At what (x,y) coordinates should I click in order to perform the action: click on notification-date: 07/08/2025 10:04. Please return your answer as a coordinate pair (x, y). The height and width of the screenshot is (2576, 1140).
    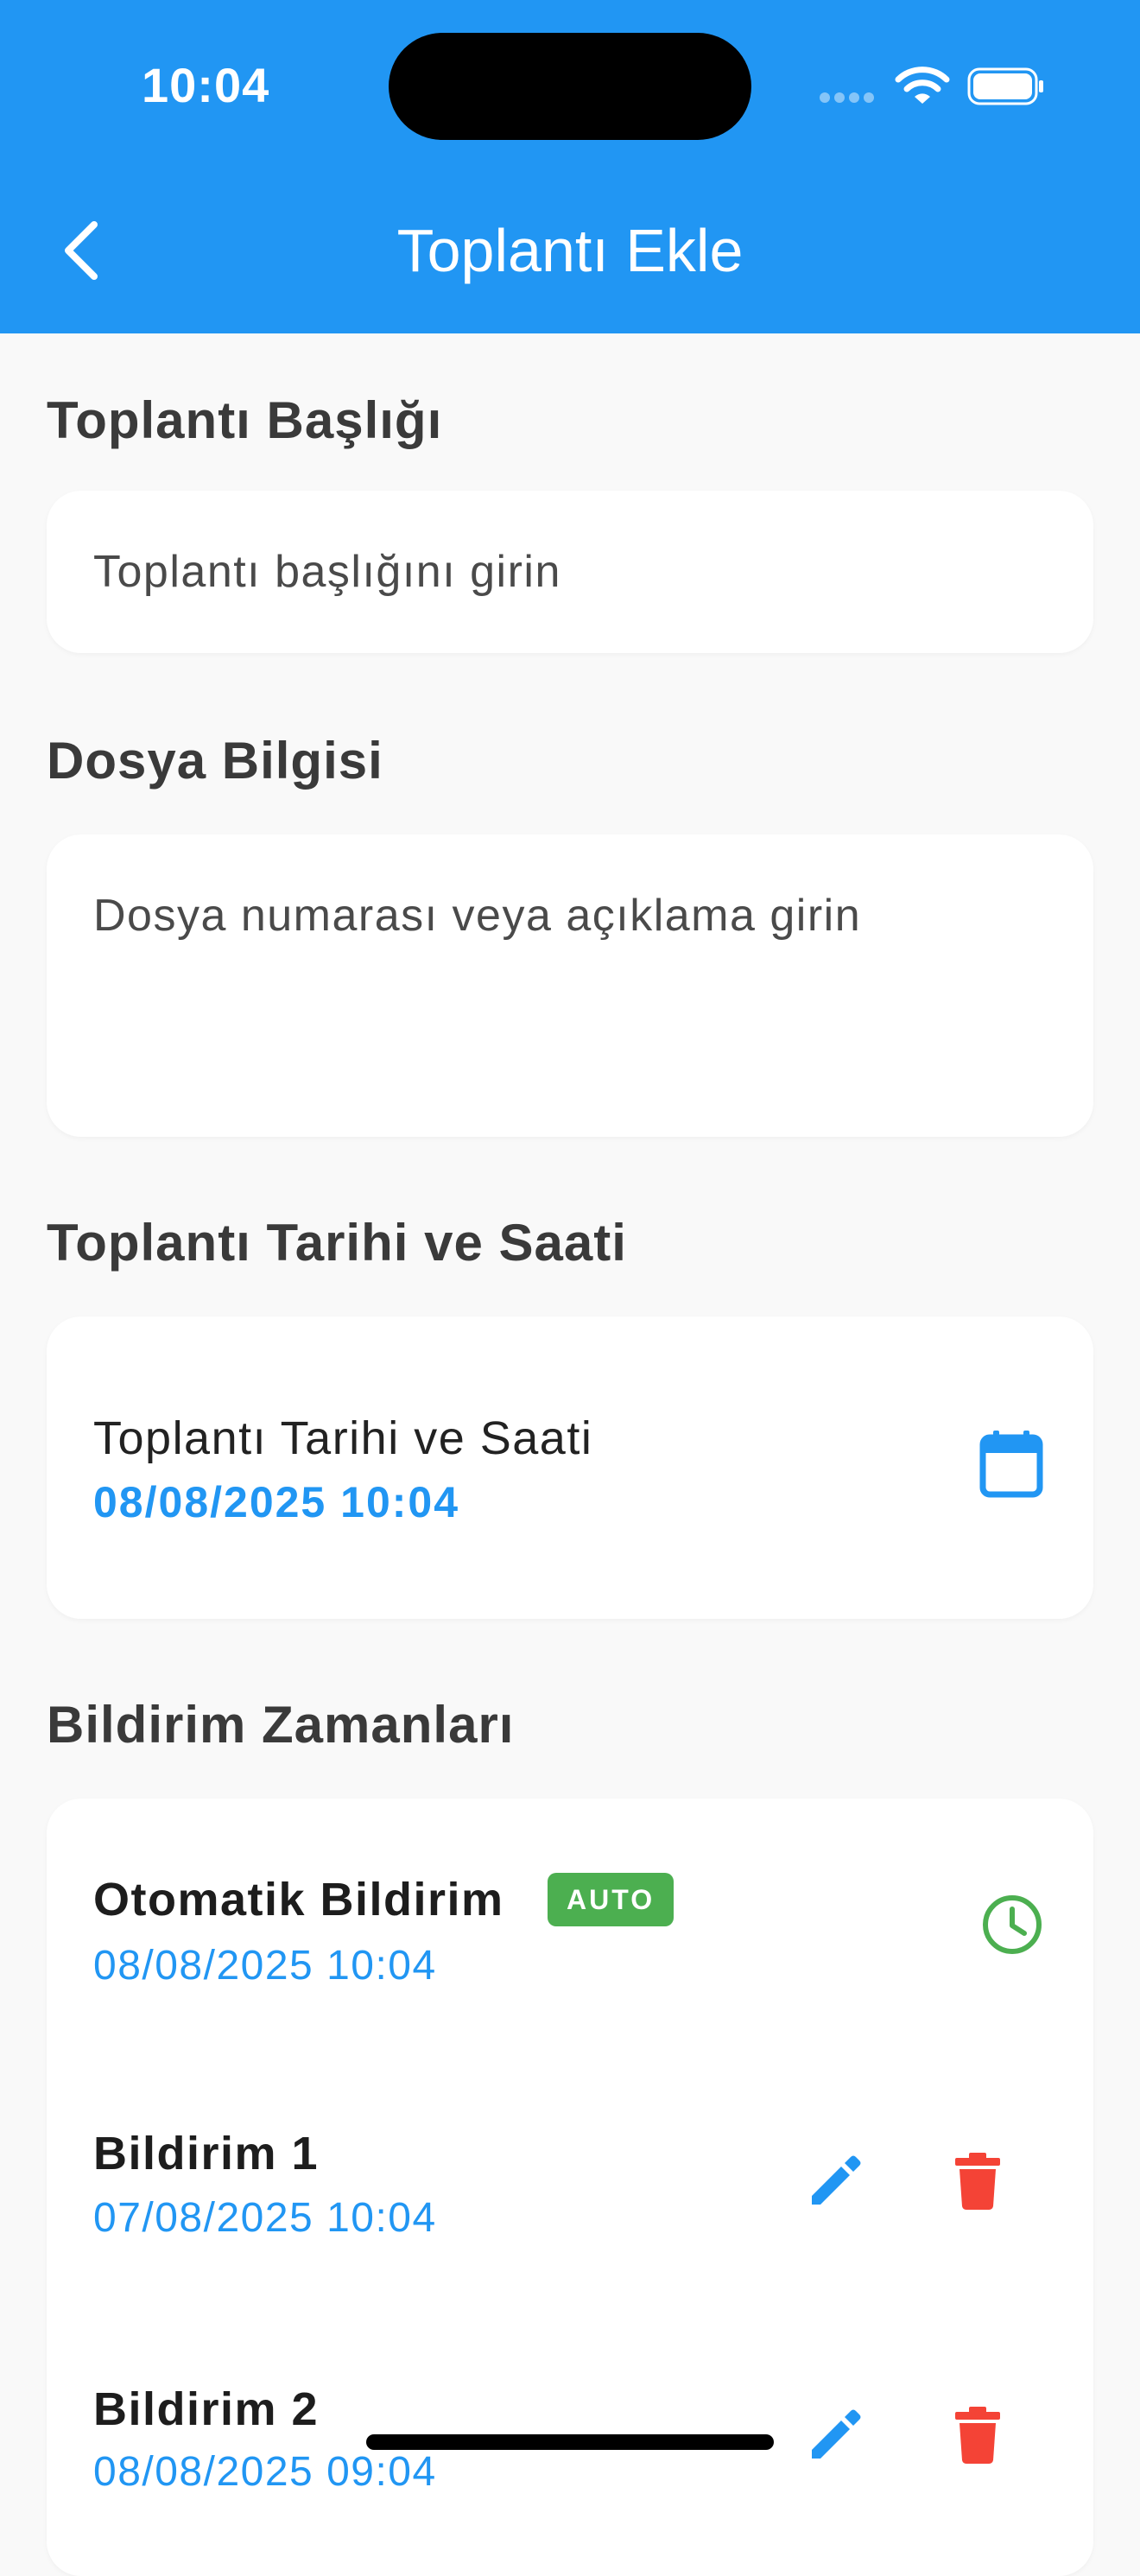
    Looking at the image, I should click on (265, 2218).